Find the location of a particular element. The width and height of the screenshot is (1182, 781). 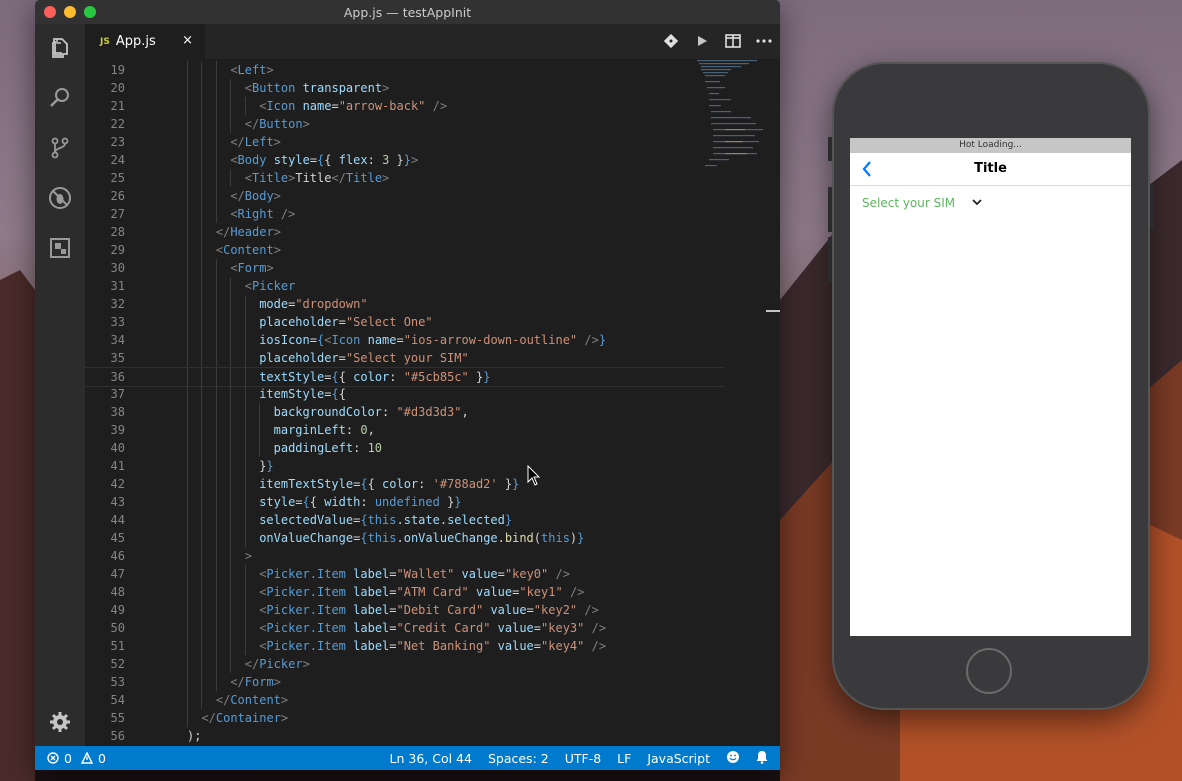

cursor-position: Ln 36, Col 44 is located at coordinates (431, 758).